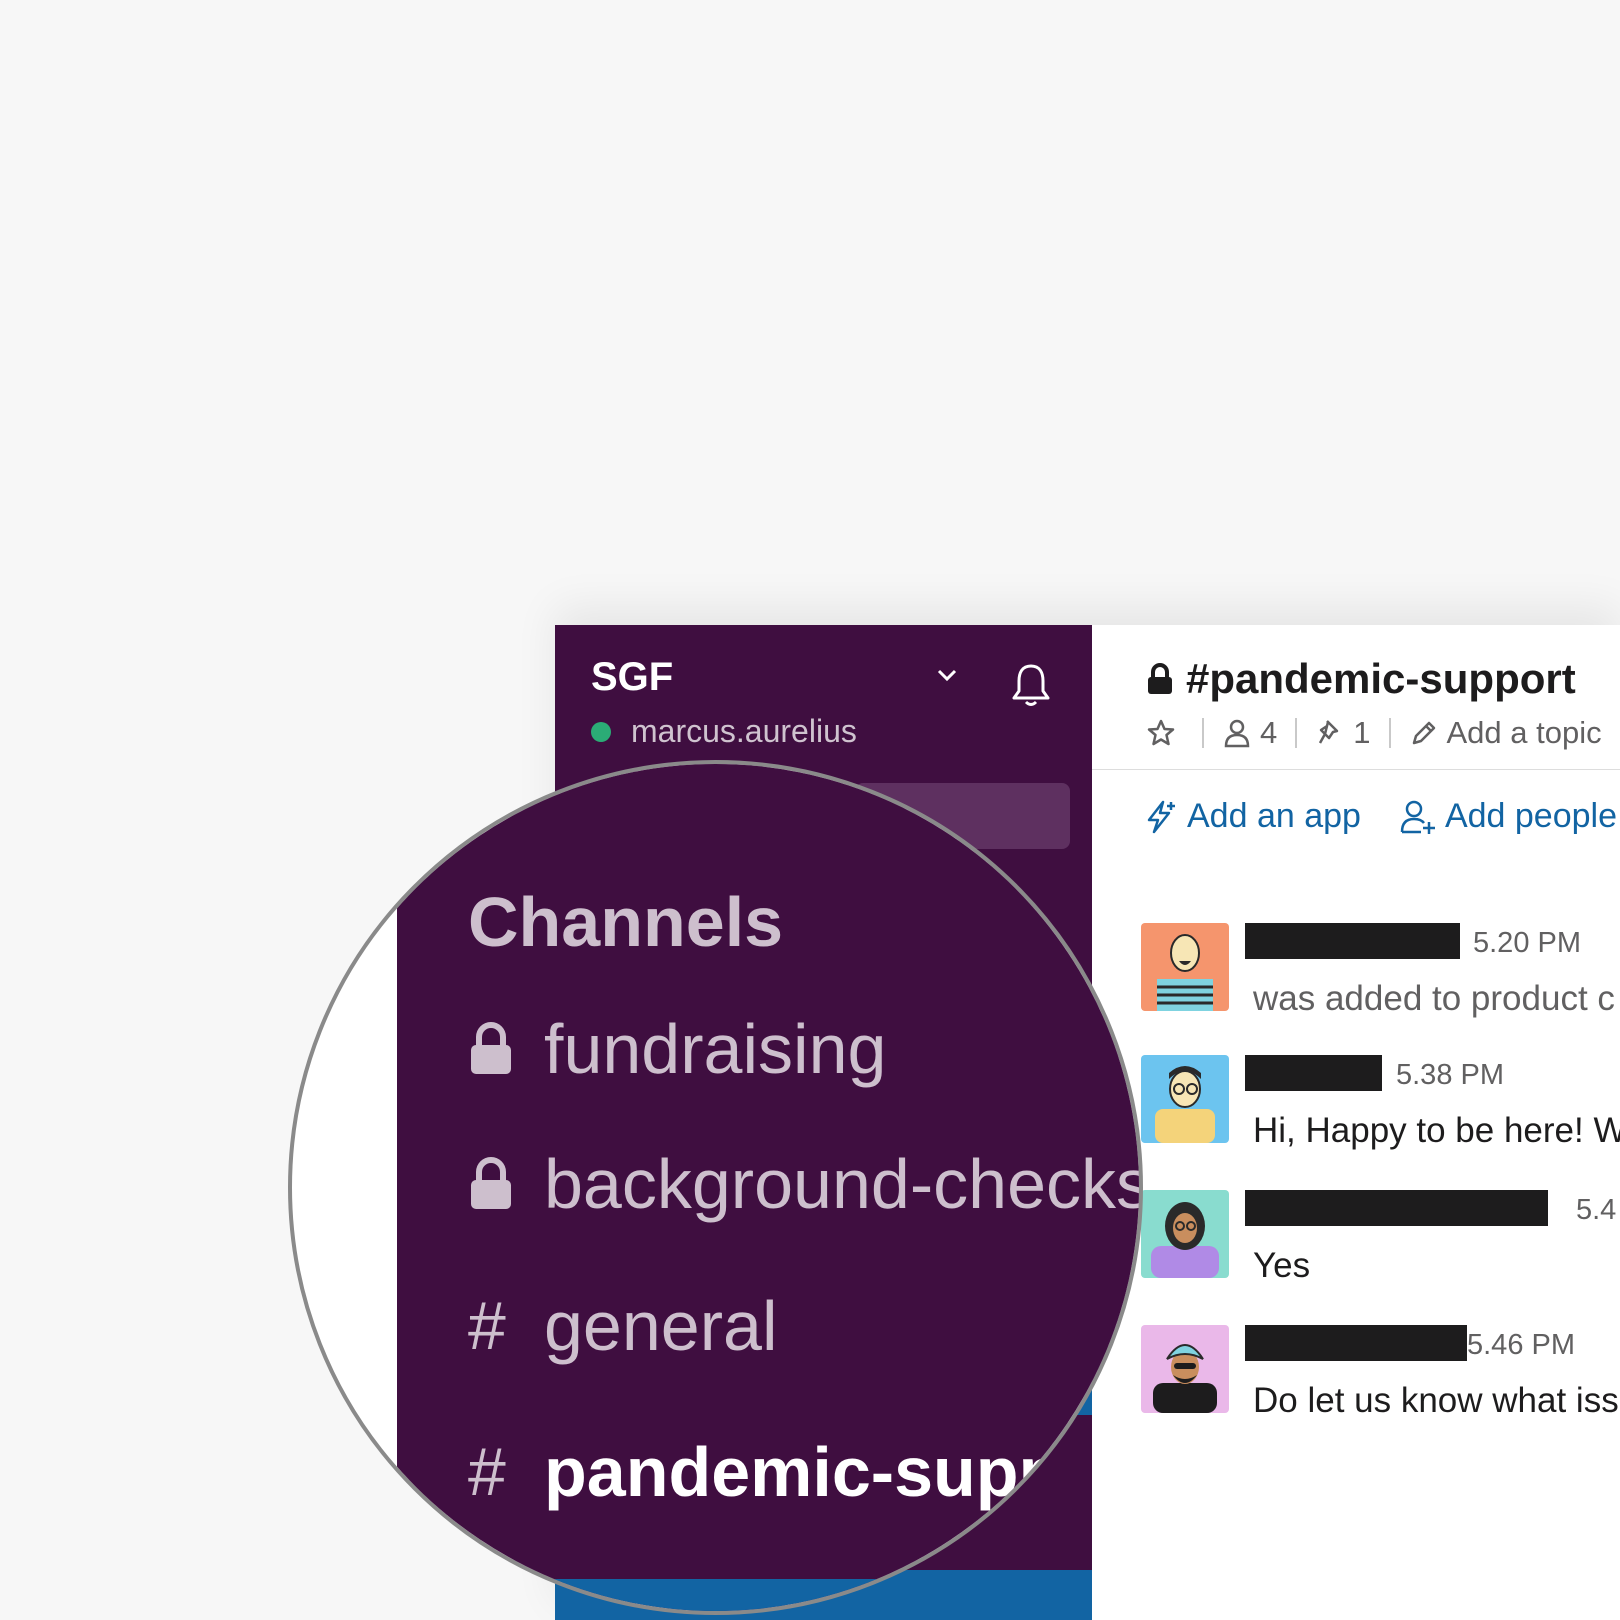 The image size is (1620, 1620). I want to click on message-text: Do let us know what iss, so click(1436, 1400).